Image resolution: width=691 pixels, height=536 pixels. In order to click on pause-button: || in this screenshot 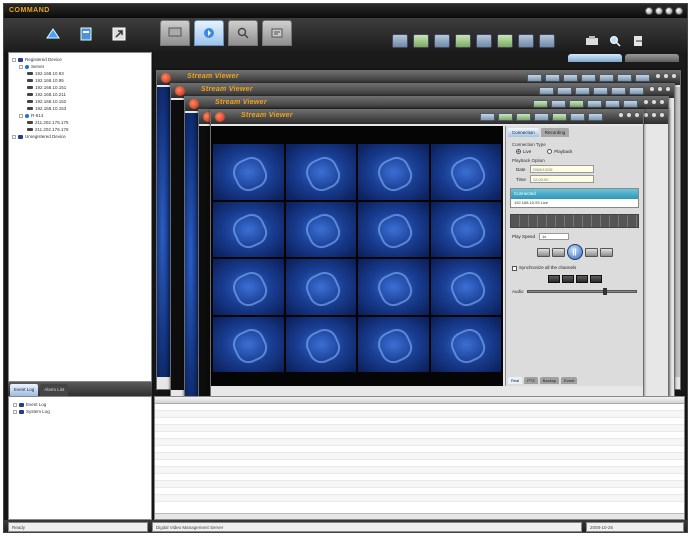, I will do `click(574, 252)`.